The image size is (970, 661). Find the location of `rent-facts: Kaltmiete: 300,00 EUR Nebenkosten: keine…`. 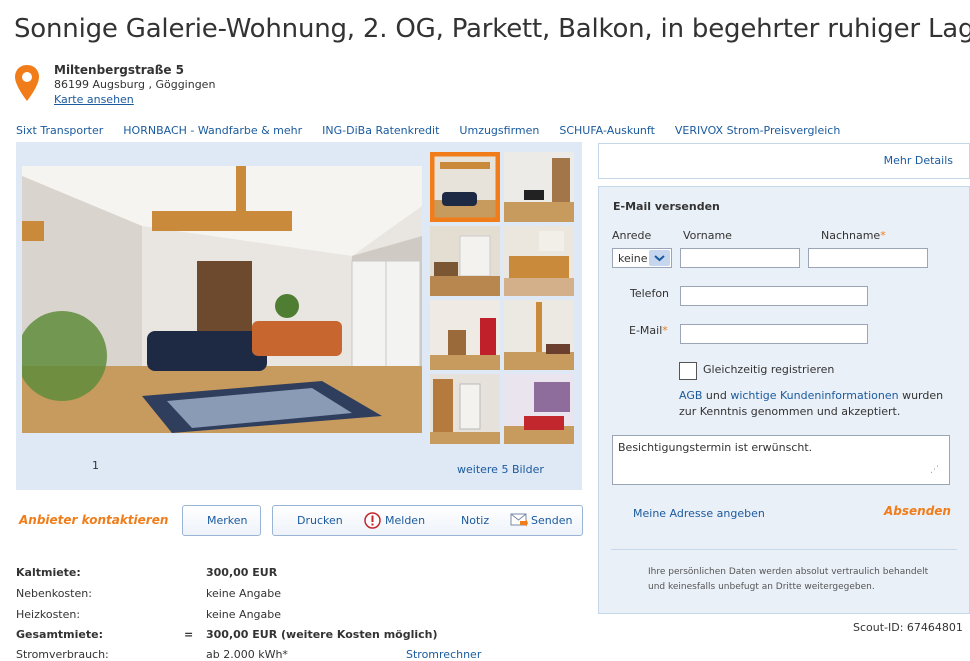

rent-facts: Kaltmiete: 300,00 EUR Nebenkosten: keine… is located at coordinates (301, 613).